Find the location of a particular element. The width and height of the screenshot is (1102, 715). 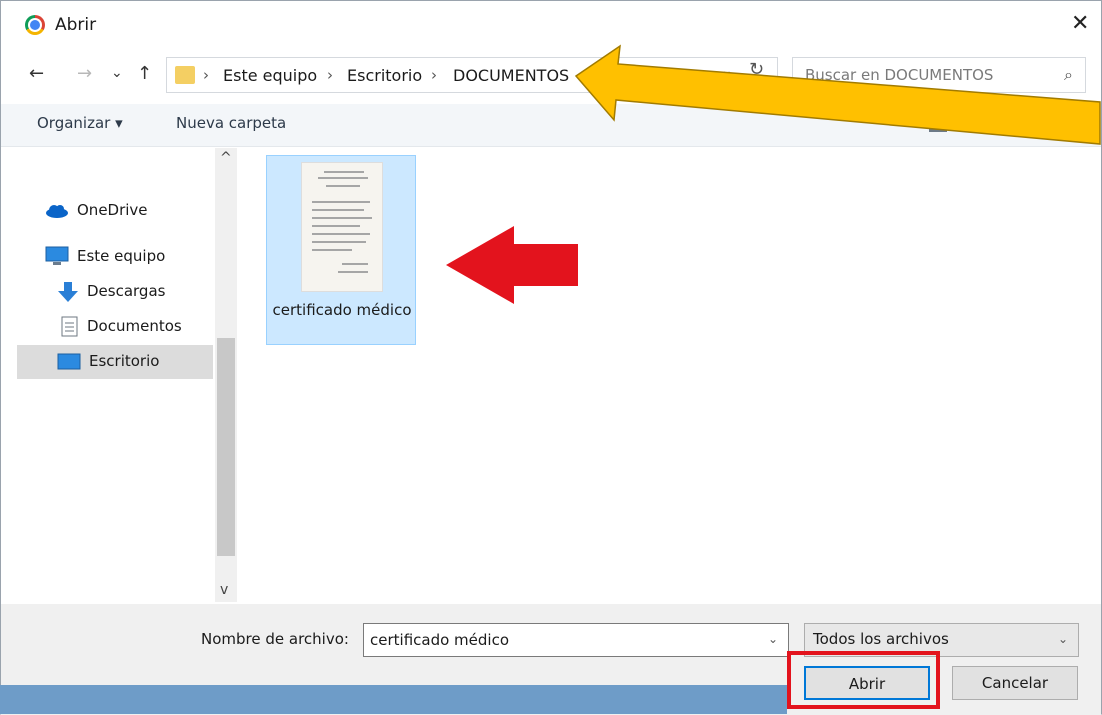

breadcrumb-escritorio: Escritorio is located at coordinates (384, 75).